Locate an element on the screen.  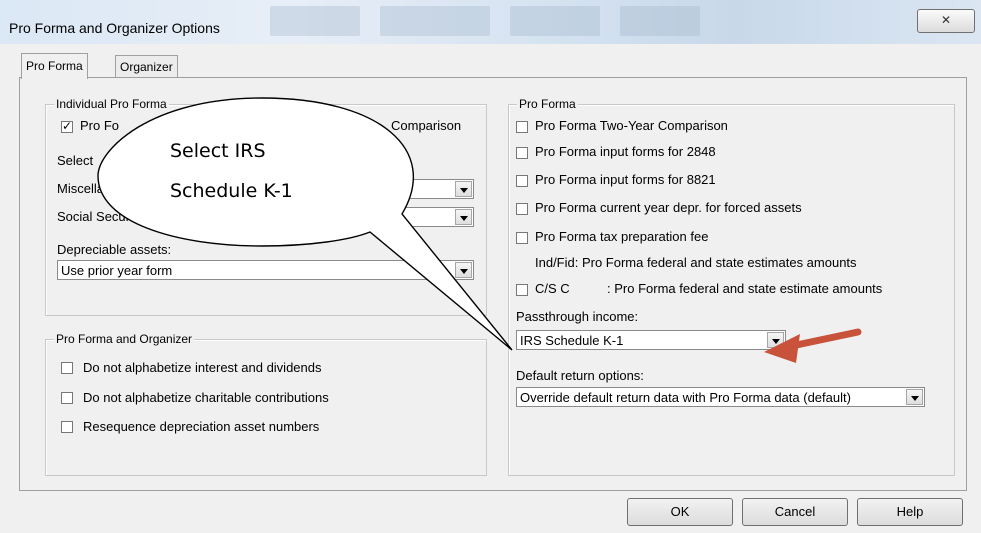
callout-text-line1: Select IRS is located at coordinates (218, 151).